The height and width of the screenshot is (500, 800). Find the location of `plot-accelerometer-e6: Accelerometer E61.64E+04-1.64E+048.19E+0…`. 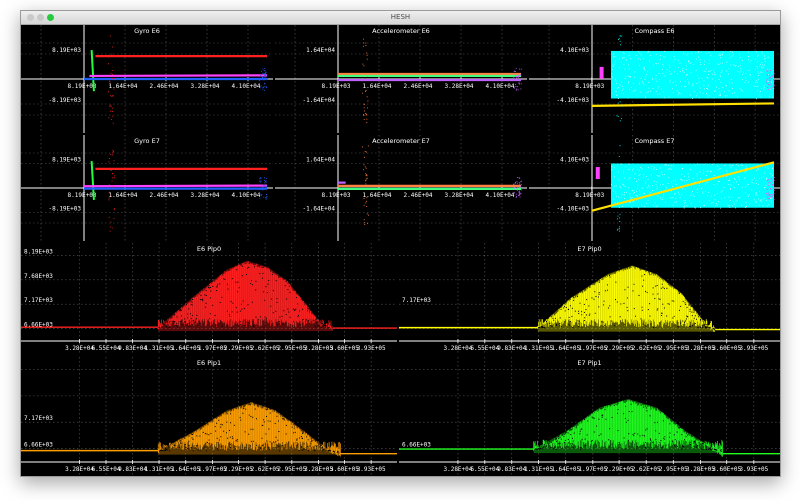

plot-accelerometer-e6: Accelerometer E61.64E+04-1.64E+048.19E+0… is located at coordinates (401, 79).